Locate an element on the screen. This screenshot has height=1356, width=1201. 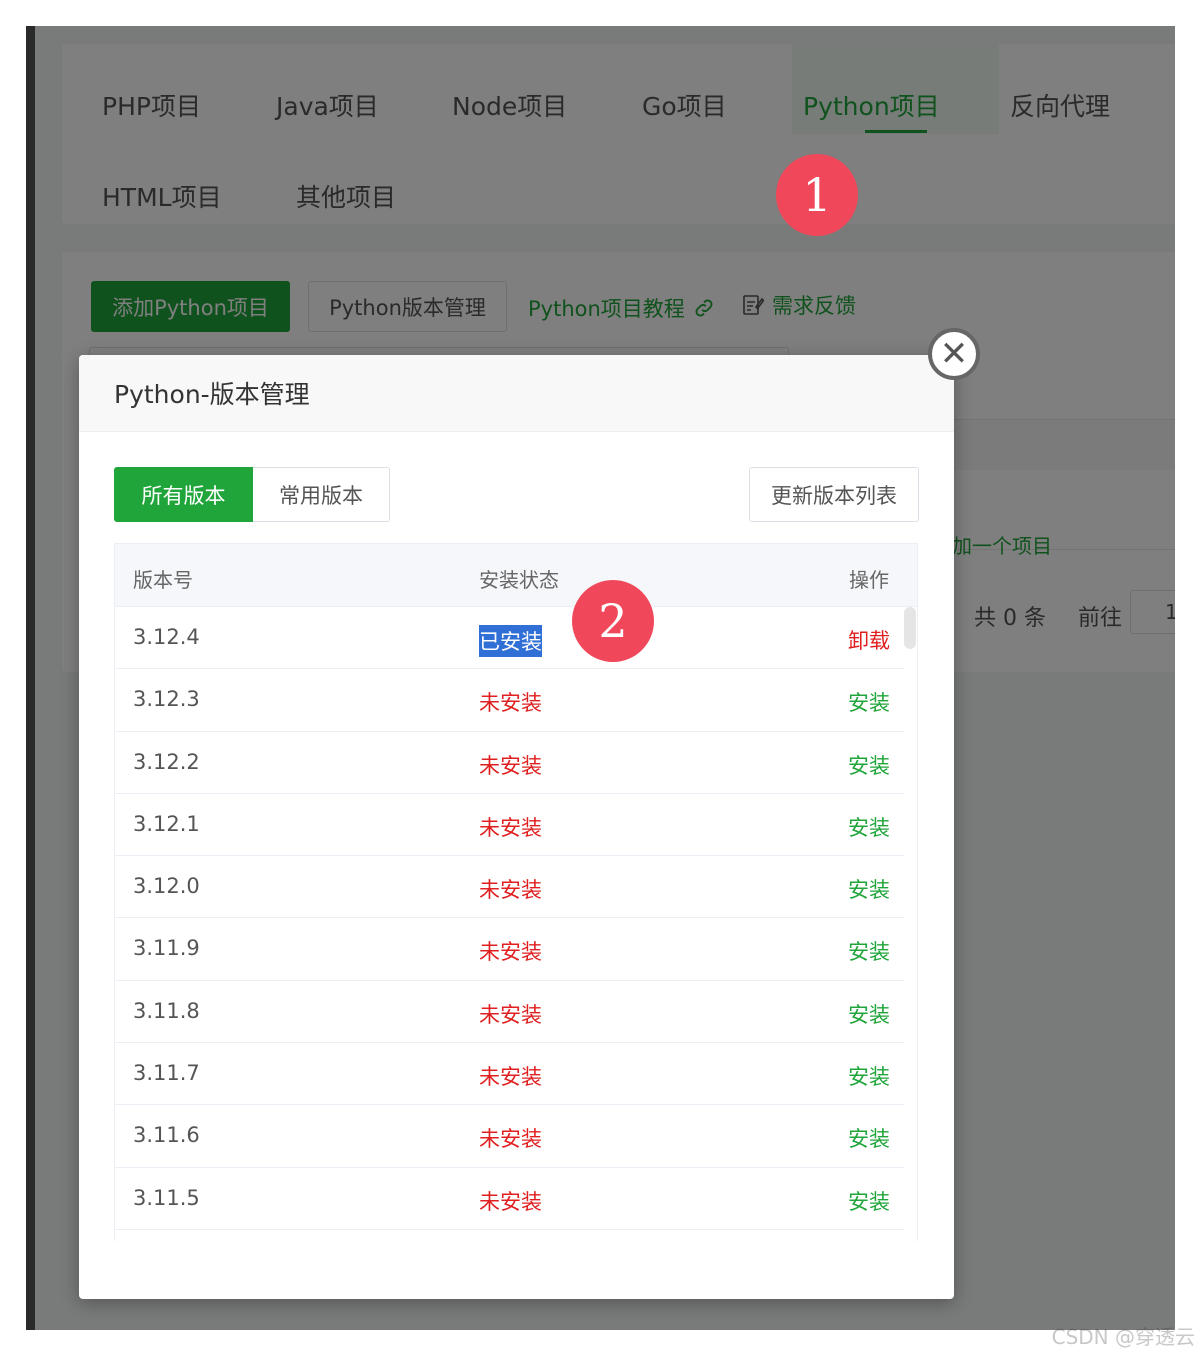
version-cell: 3.11.8 is located at coordinates (166, 1010).